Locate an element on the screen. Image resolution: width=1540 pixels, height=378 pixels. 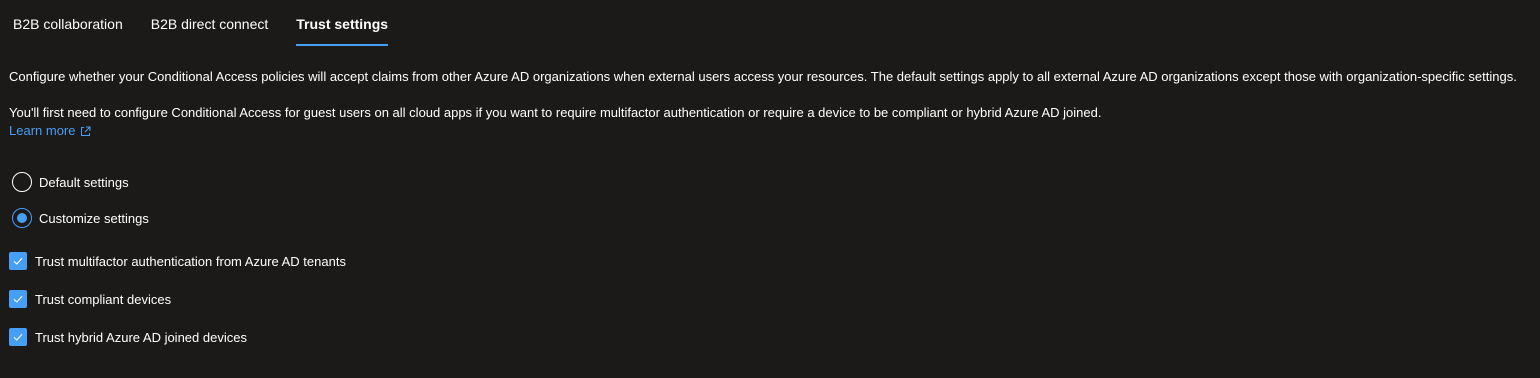
checkbox-label: Trust compliant devices is located at coordinates (103, 299).